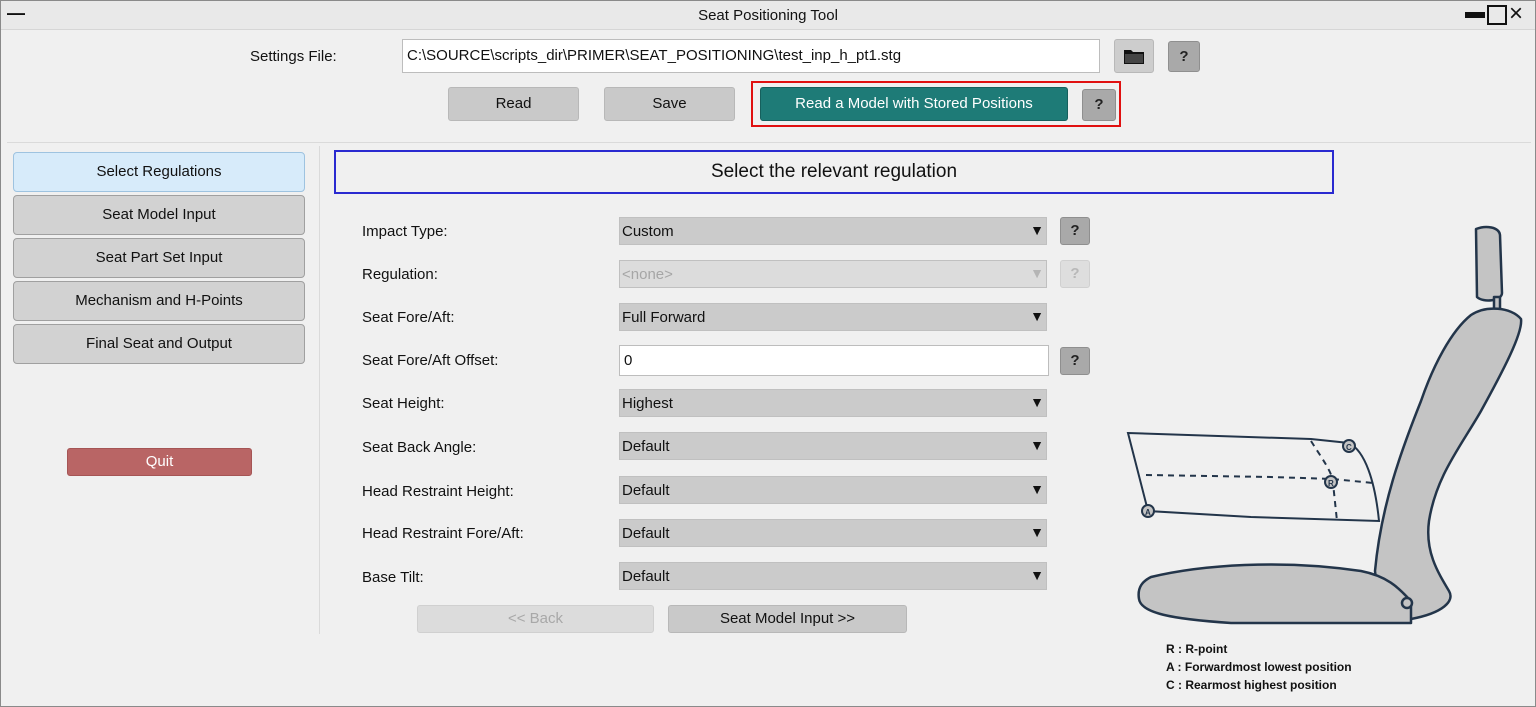  I want to click on sidebar-divider, so click(319, 390).